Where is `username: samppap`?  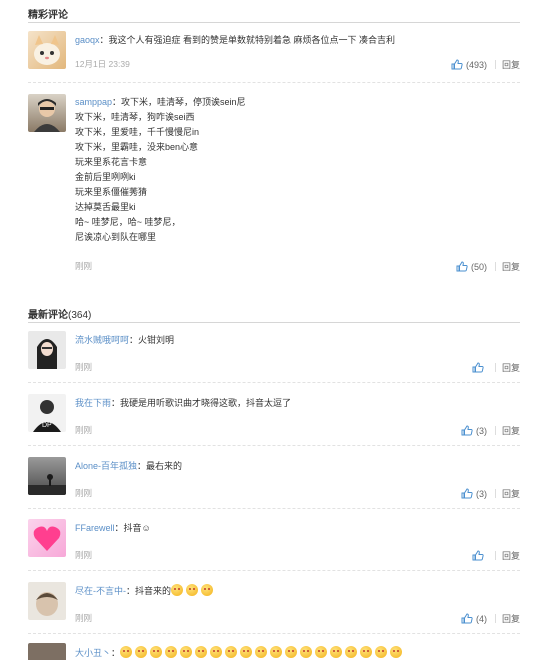 username: samppap is located at coordinates (93, 102).